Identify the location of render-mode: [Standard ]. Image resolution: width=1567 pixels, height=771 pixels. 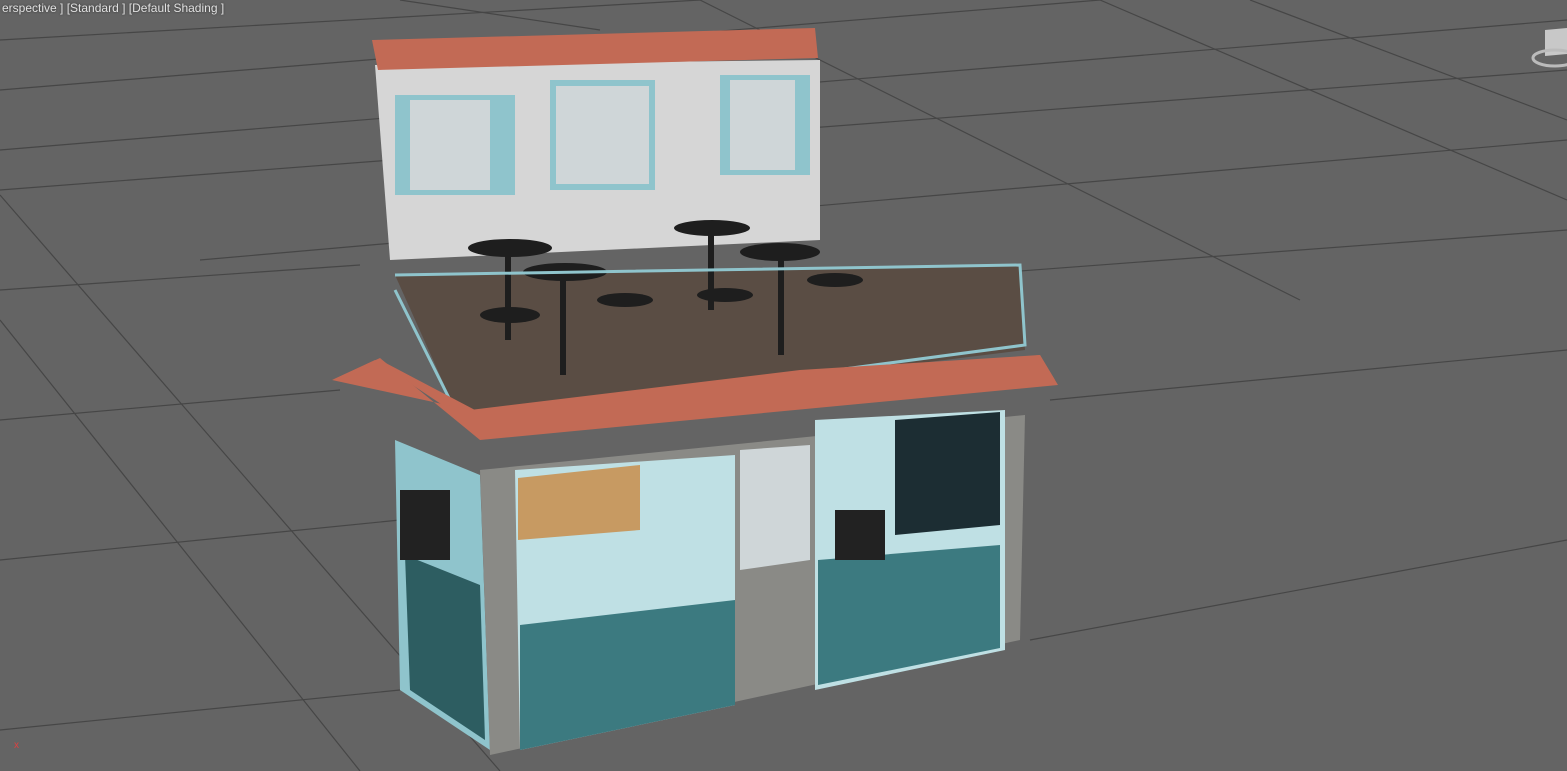
(96, 8).